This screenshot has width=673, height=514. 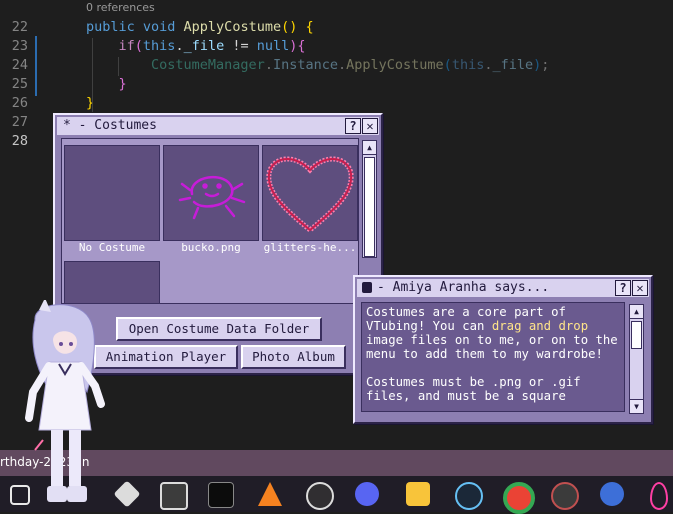 What do you see at coordinates (469, 496) in the screenshot?
I see `steam-icon` at bounding box center [469, 496].